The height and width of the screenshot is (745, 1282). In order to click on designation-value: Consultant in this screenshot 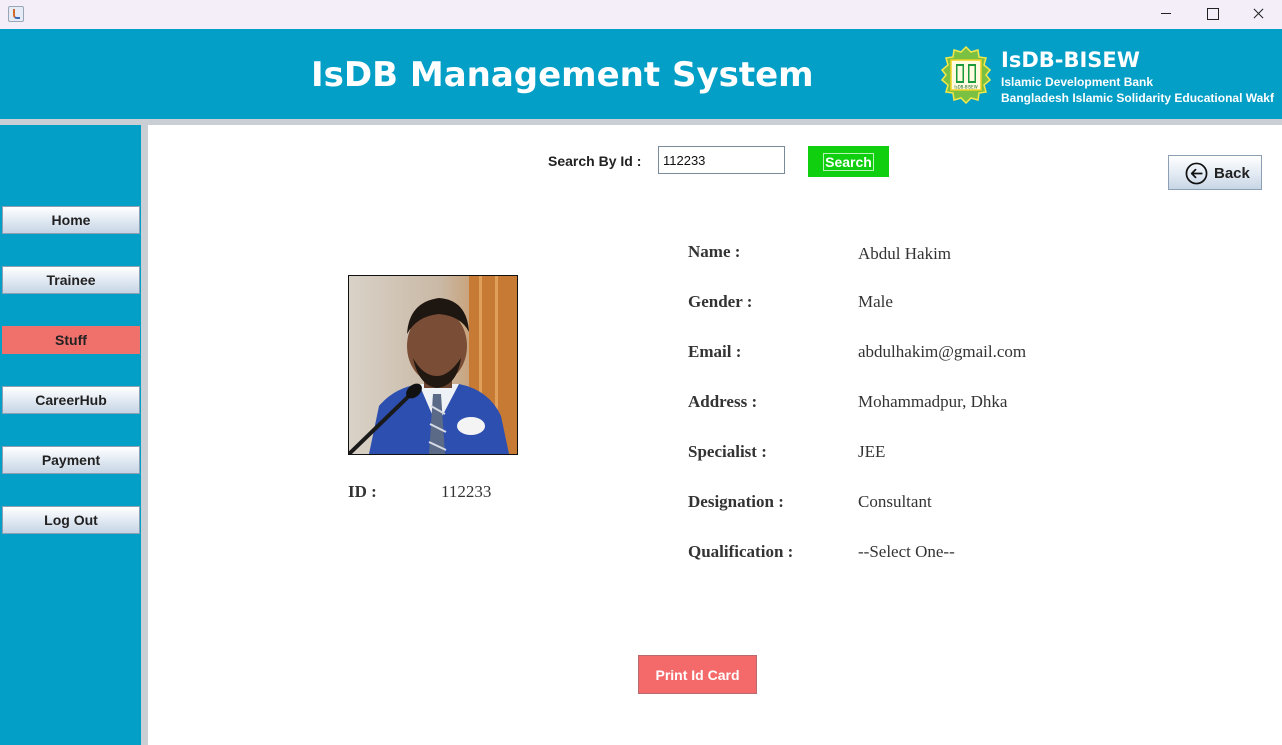, I will do `click(895, 501)`.